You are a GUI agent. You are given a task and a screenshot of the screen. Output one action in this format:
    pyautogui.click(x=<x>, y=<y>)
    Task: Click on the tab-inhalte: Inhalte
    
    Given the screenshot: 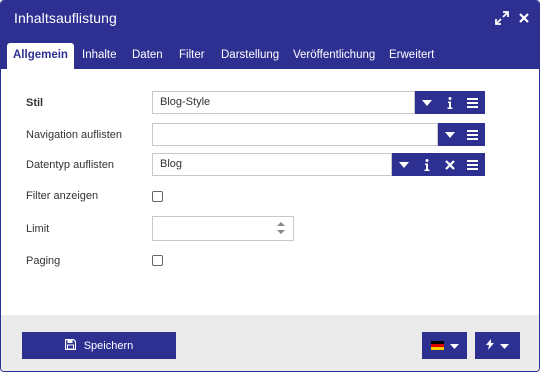 What is the action you would take?
    pyautogui.click(x=99, y=56)
    